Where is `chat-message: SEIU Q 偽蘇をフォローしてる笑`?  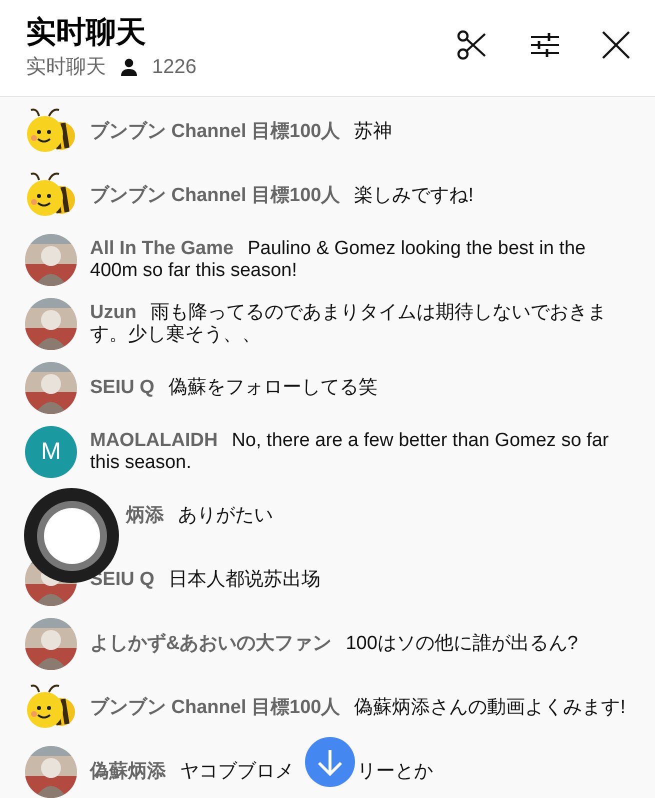 chat-message: SEIU Q 偽蘇をフォローしてる笑 is located at coordinates (234, 388).